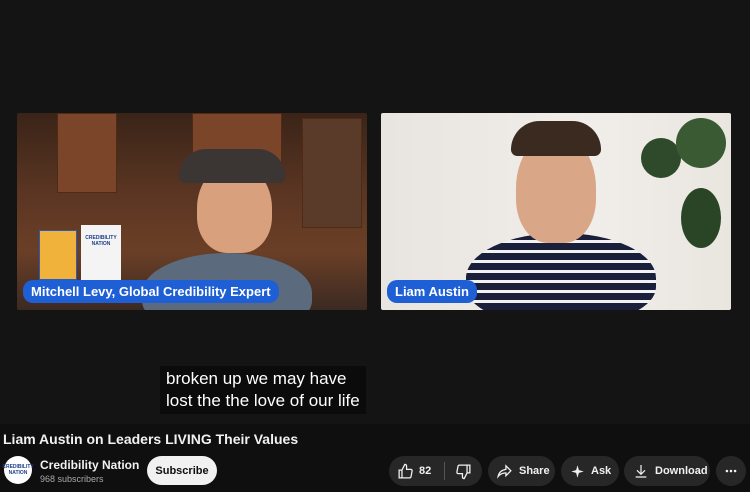 The width and height of the screenshot is (750, 492). Describe the element at coordinates (101, 253) in the screenshot. I see `book-cover: CREDIBILITY NATION` at that location.